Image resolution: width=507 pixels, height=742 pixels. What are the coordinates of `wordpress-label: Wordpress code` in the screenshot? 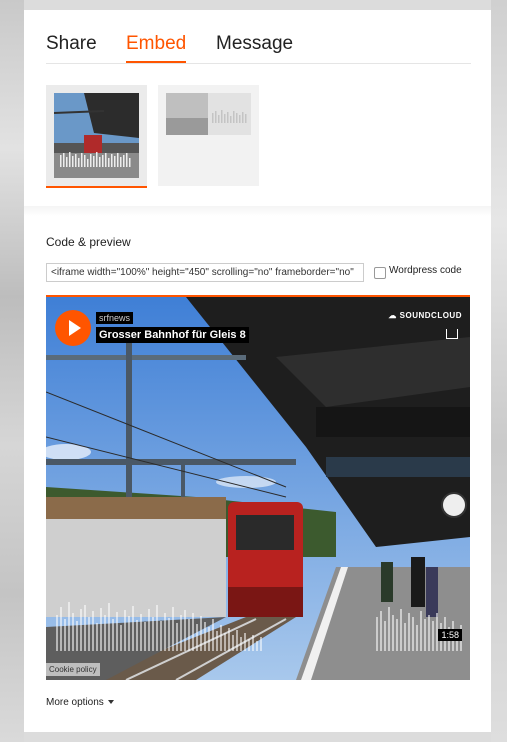 It's located at (425, 270).